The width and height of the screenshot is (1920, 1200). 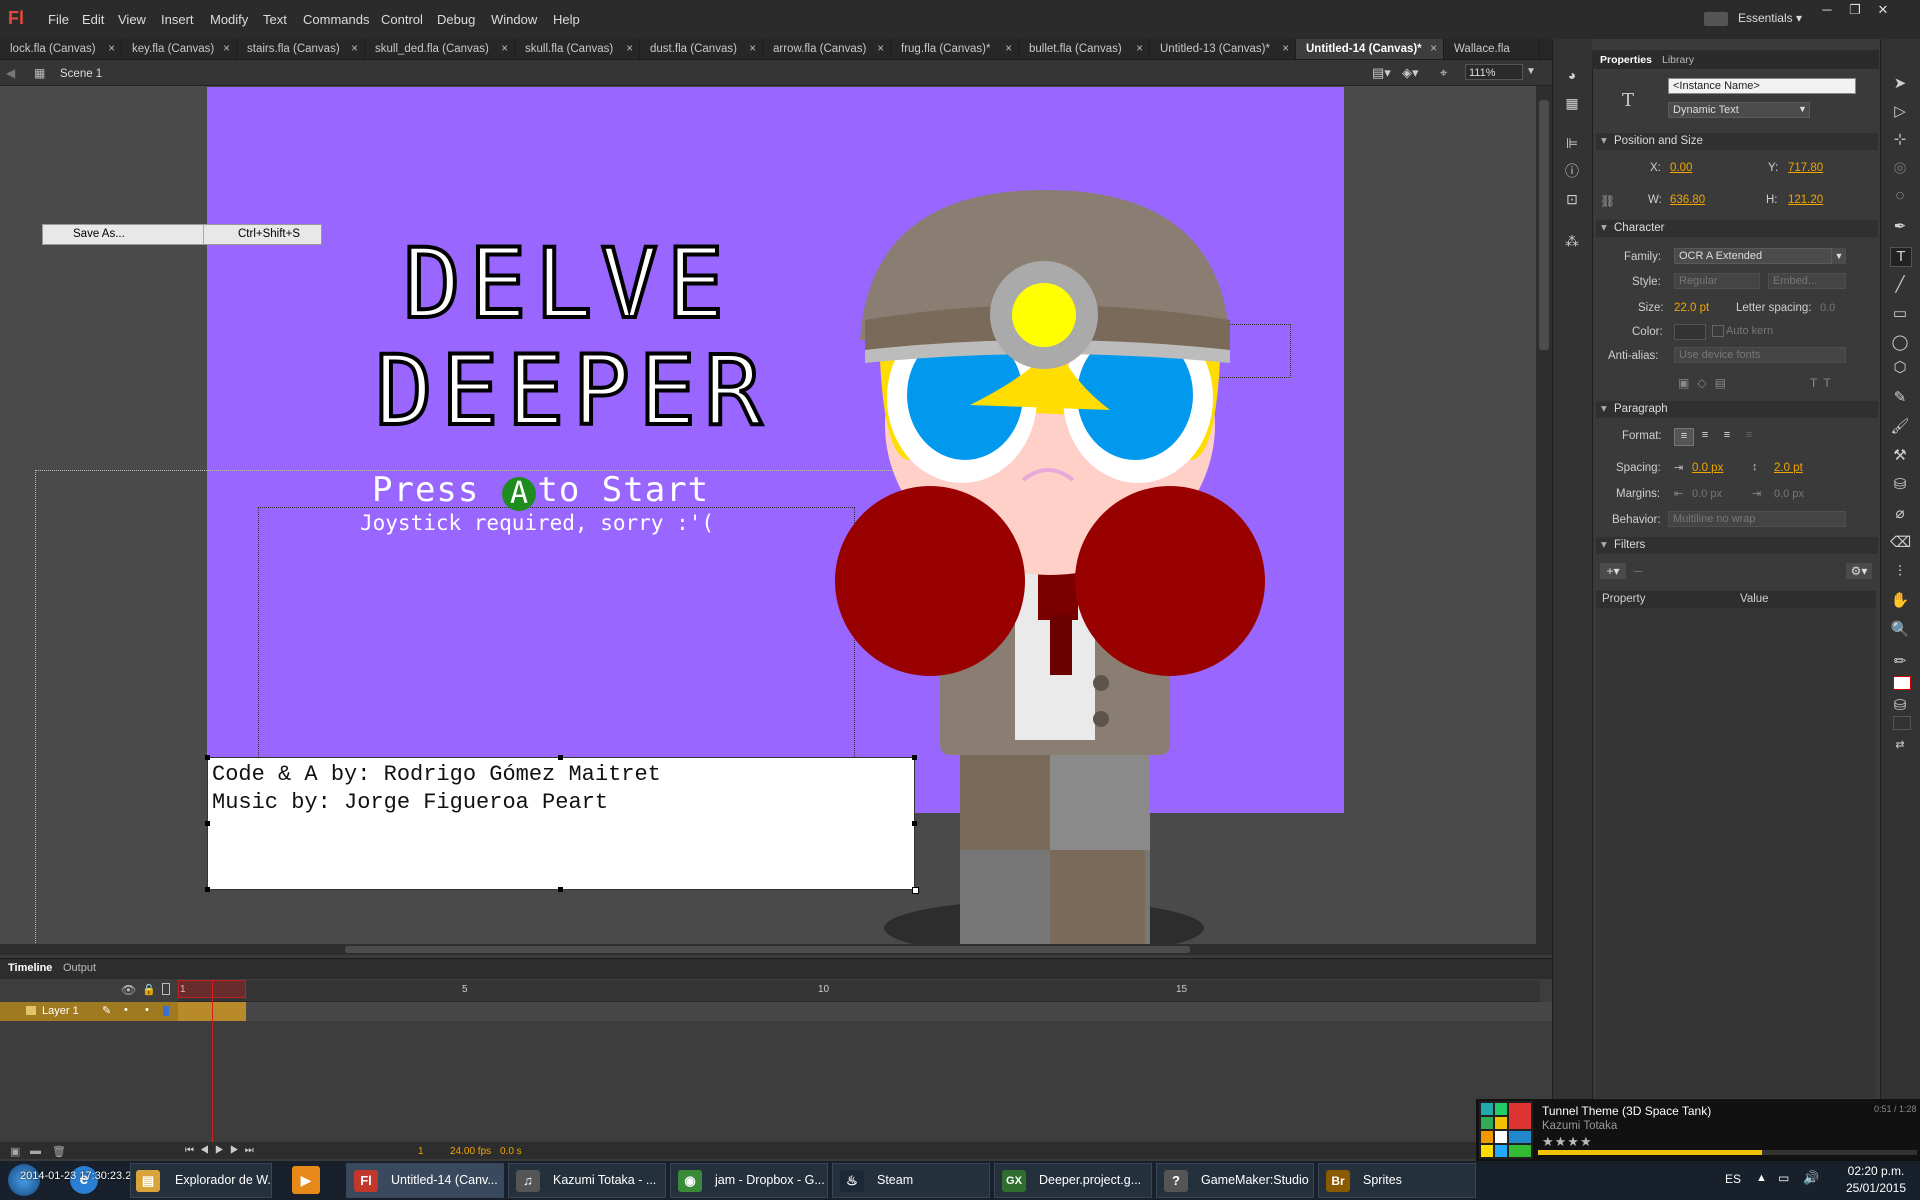 I want to click on menu-modify: Modify, so click(x=229, y=19).